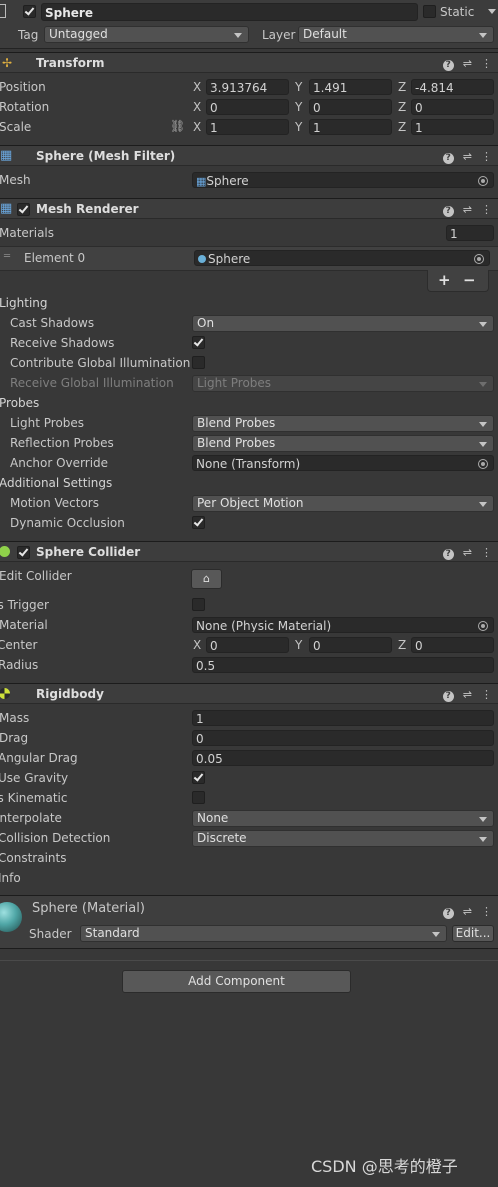 This screenshot has width=498, height=1187. Describe the element at coordinates (247, 107) in the screenshot. I see `rotation-x-field: 0` at that location.